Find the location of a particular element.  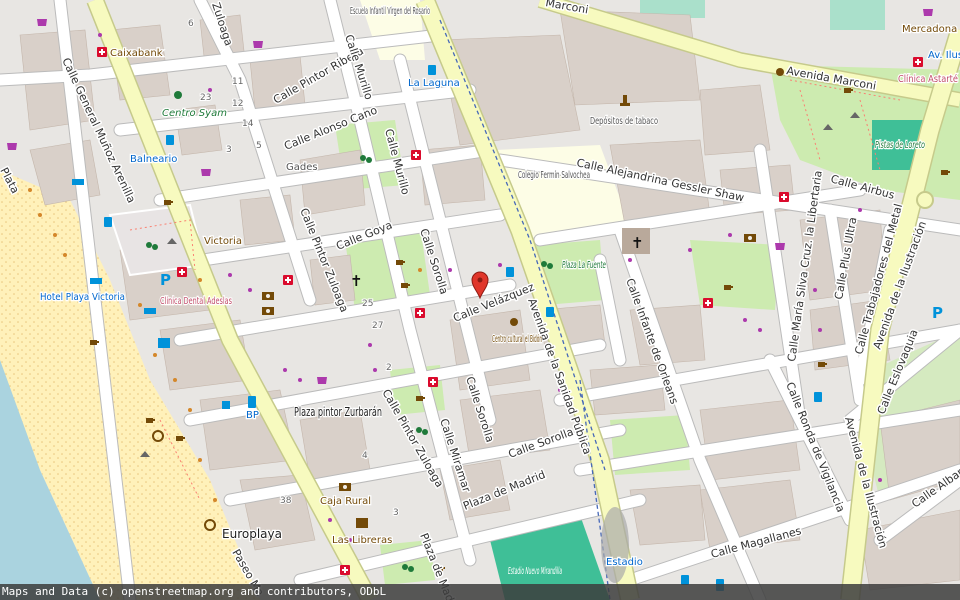

poi-label-balneario: Balneario is located at coordinates (153, 159).